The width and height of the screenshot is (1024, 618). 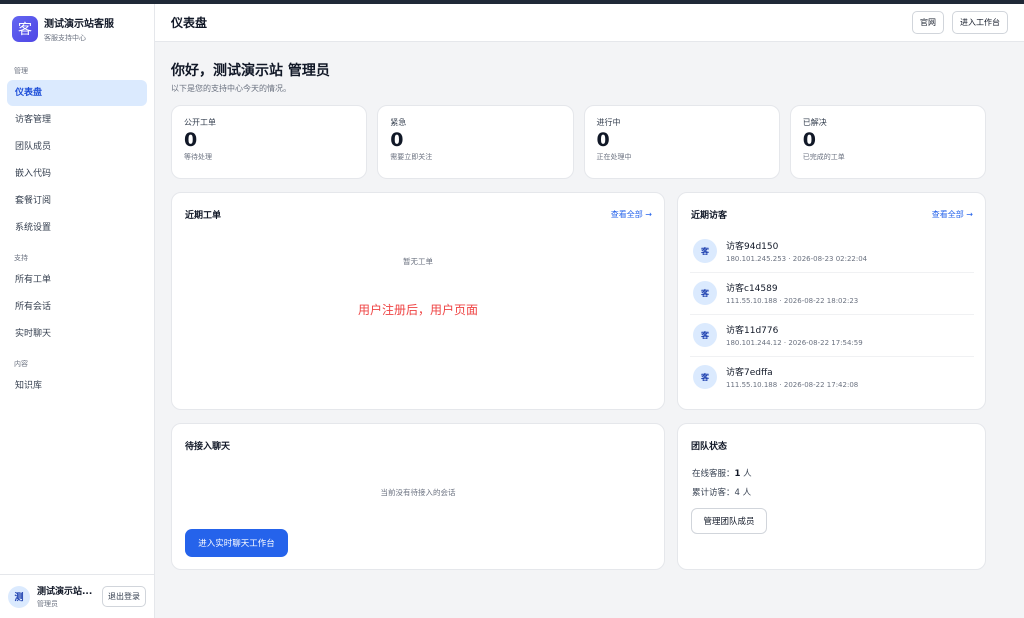 I want to click on stat-card-in-progress: 进行中 0 正在处理中, so click(x=681, y=142).